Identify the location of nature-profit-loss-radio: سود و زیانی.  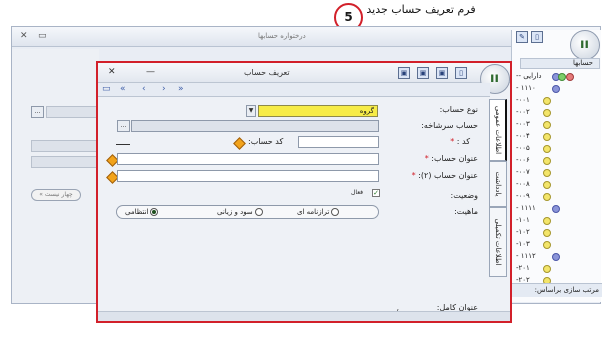
(240, 212).